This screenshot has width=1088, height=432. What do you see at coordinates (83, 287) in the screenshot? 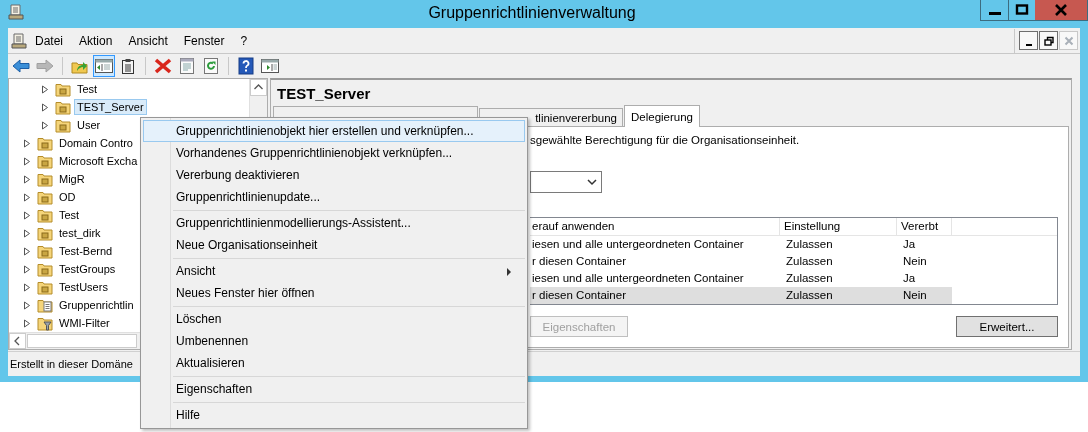
I see `tree-item: TestUsers` at bounding box center [83, 287].